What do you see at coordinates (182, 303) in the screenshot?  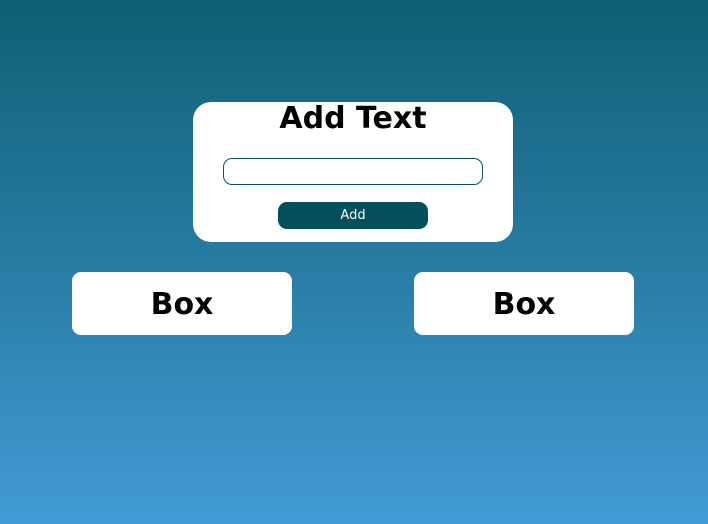 I see `box-1: Box` at bounding box center [182, 303].